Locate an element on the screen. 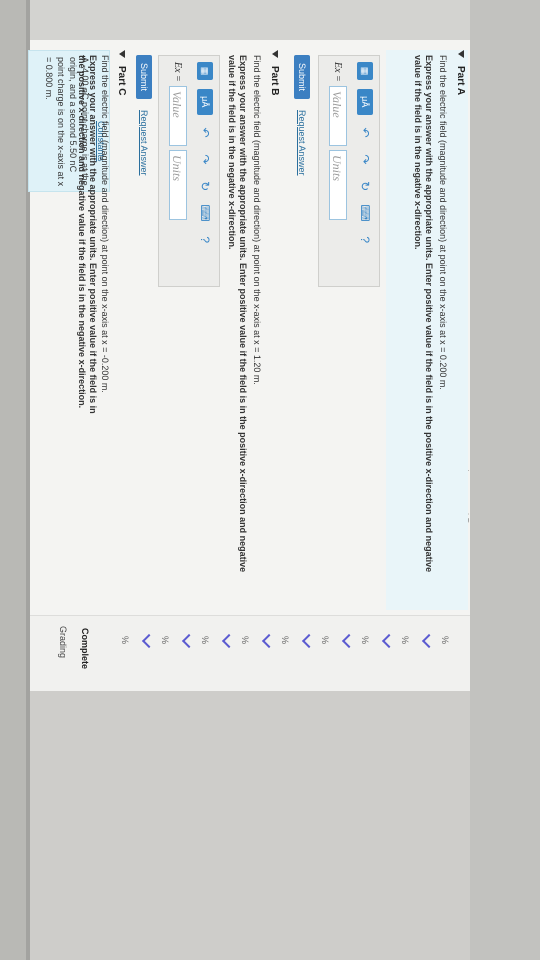  complete-label: Complete is located at coordinates (85, 649).